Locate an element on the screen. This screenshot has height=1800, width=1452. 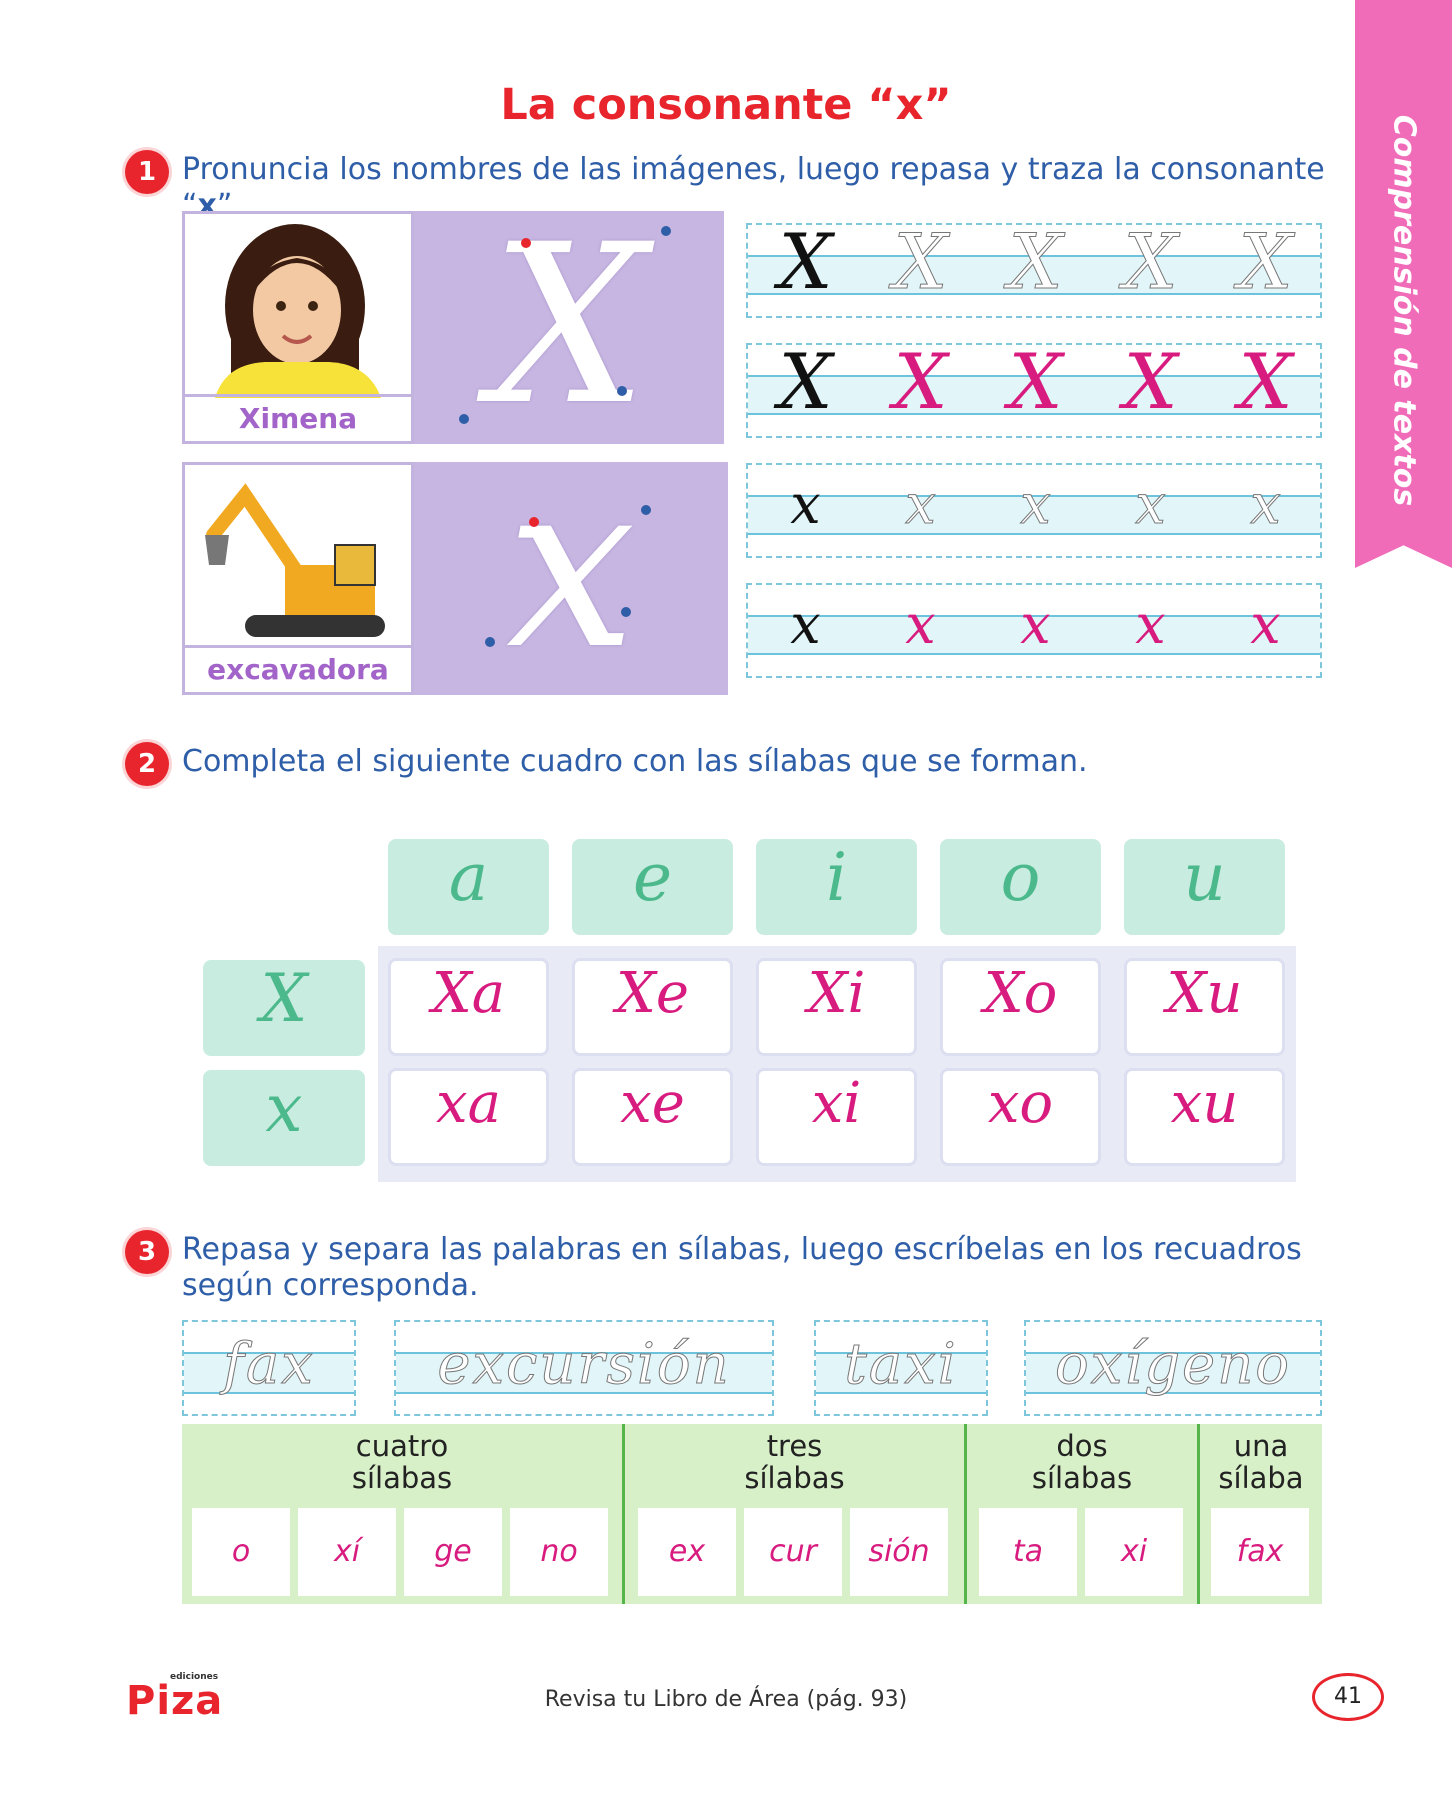
dotted-word: excursión is located at coordinates (584, 1365).